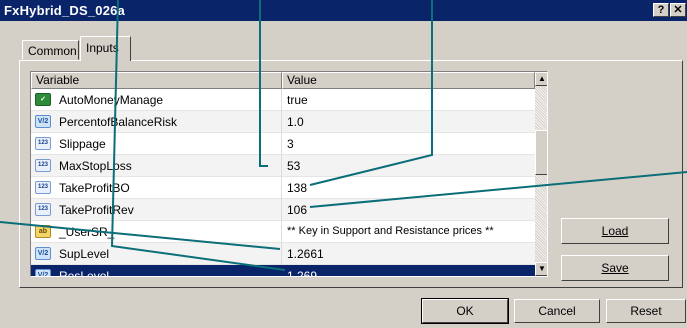 The image size is (687, 328). I want to click on variable-name: SupLevel, so click(84, 254).